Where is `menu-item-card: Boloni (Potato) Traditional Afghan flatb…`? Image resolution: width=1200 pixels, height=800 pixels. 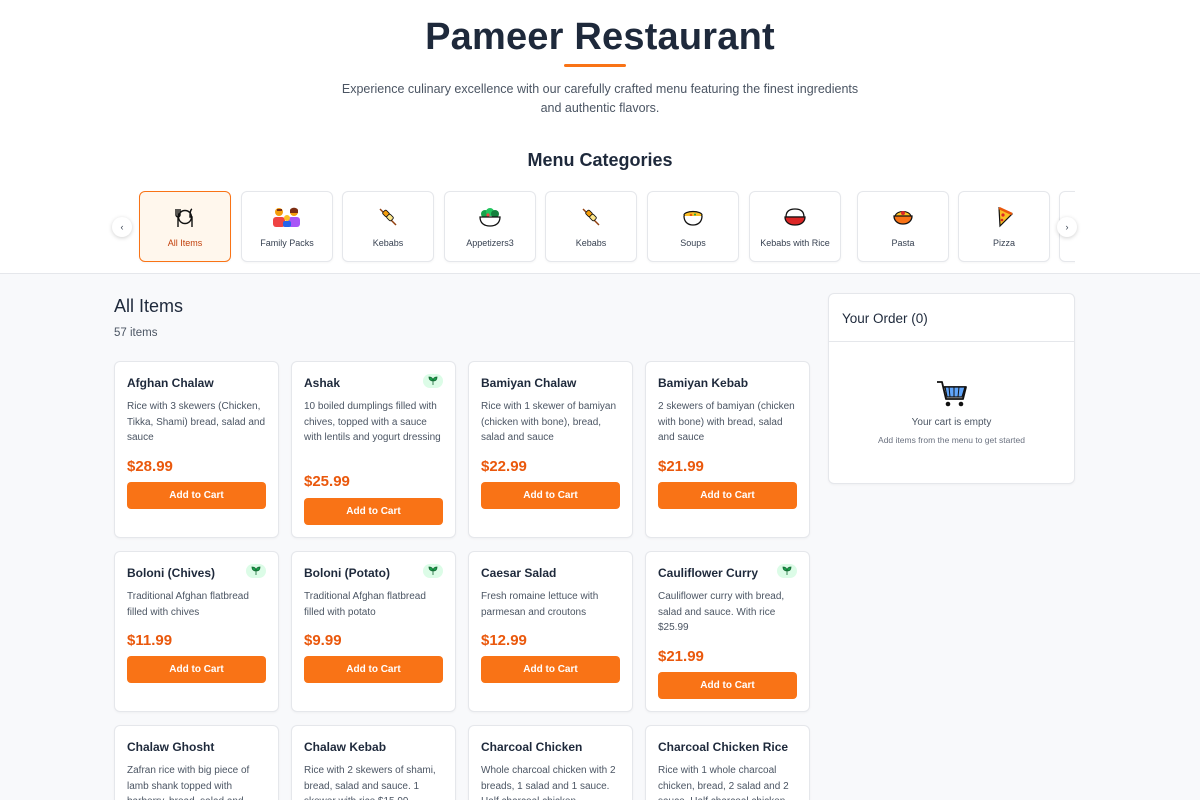 menu-item-card: Boloni (Potato) Traditional Afghan flatb… is located at coordinates (373, 631).